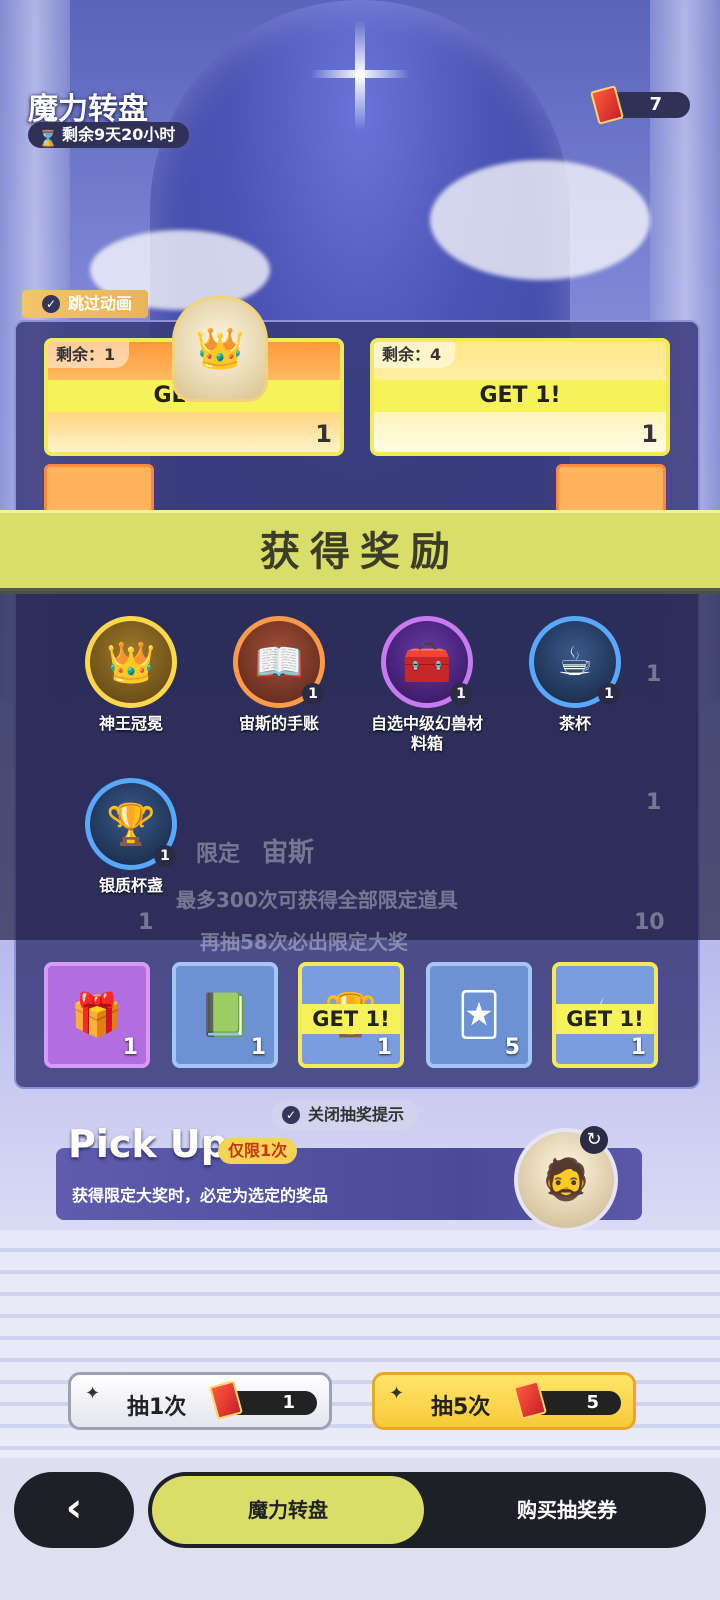 Image resolution: width=720 pixels, height=1600 pixels. Describe the element at coordinates (148, 1144) in the screenshot. I see `pickup-title: Pick Up` at that location.